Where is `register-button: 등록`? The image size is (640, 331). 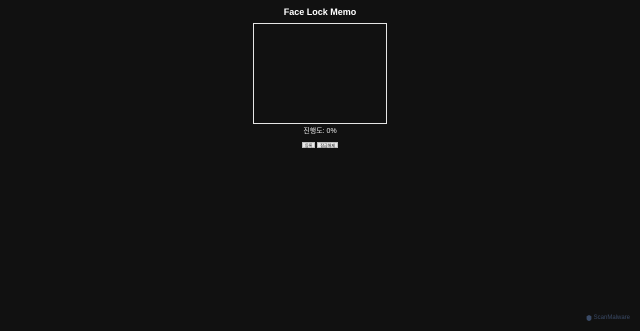
register-button: 등록 is located at coordinates (308, 145).